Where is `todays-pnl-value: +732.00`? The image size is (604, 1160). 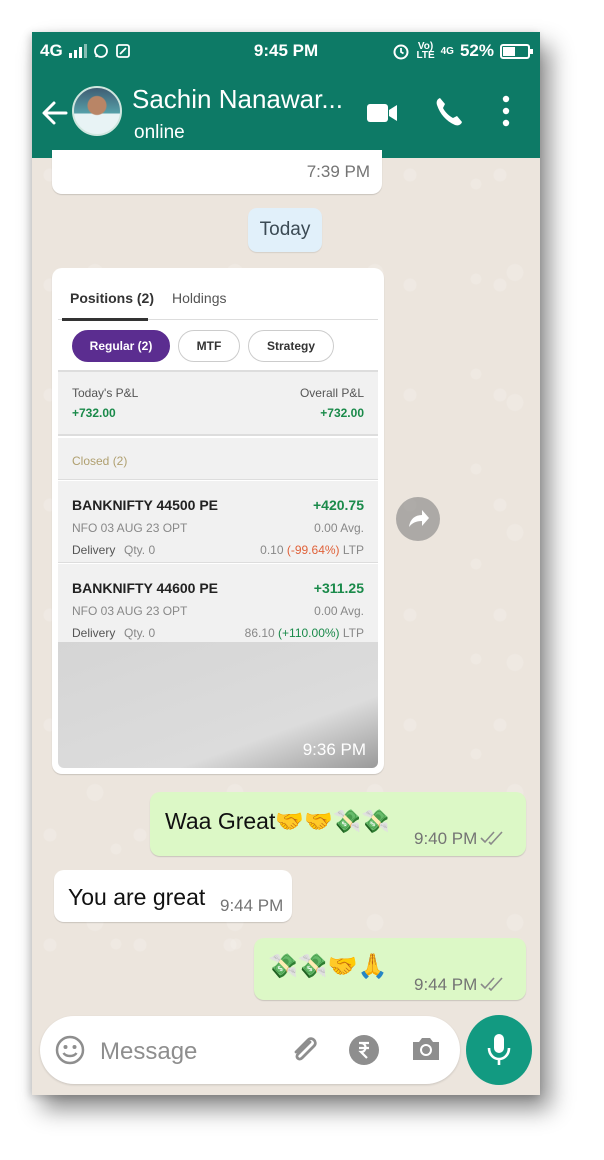
todays-pnl-value: +732.00 is located at coordinates (94, 413).